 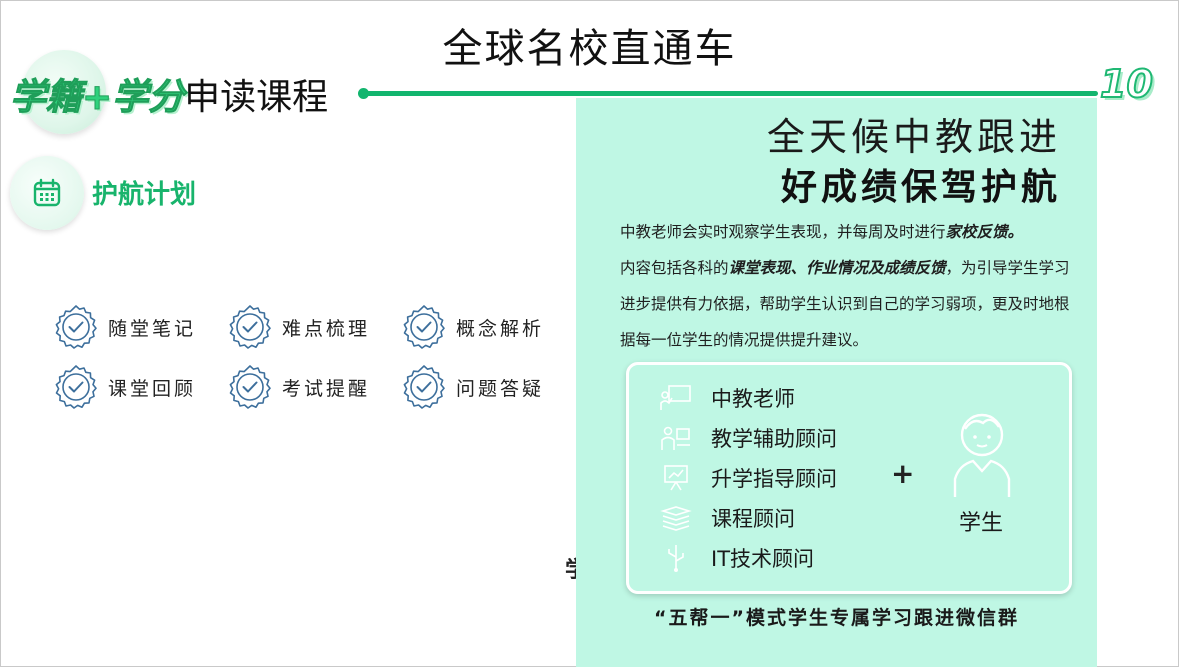 I want to click on usb-icon, so click(x=676, y=558).